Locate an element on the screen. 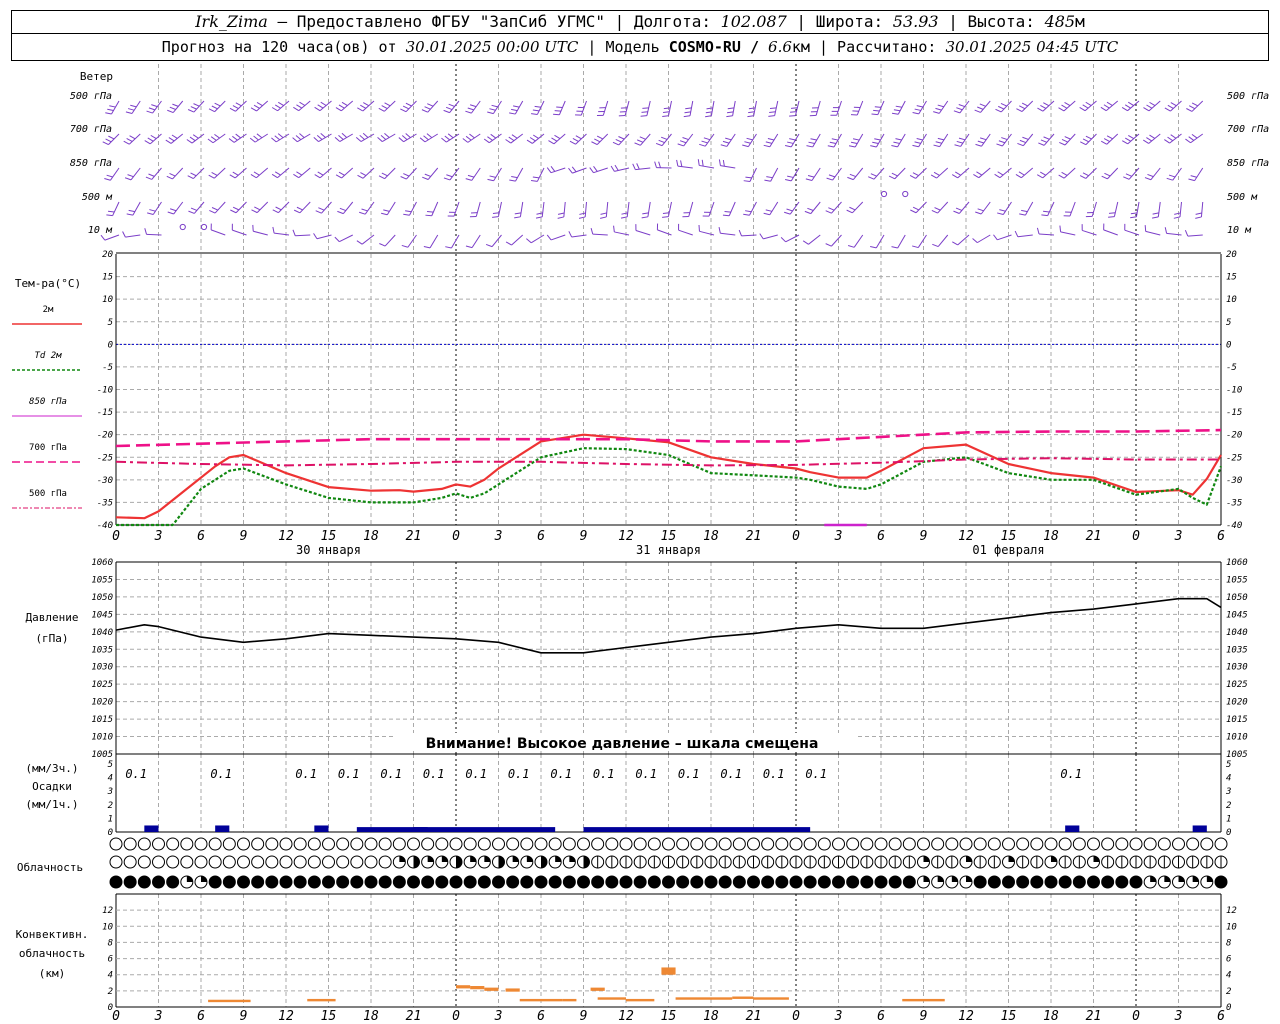  wind-calm-marker is located at coordinates (905, 194).